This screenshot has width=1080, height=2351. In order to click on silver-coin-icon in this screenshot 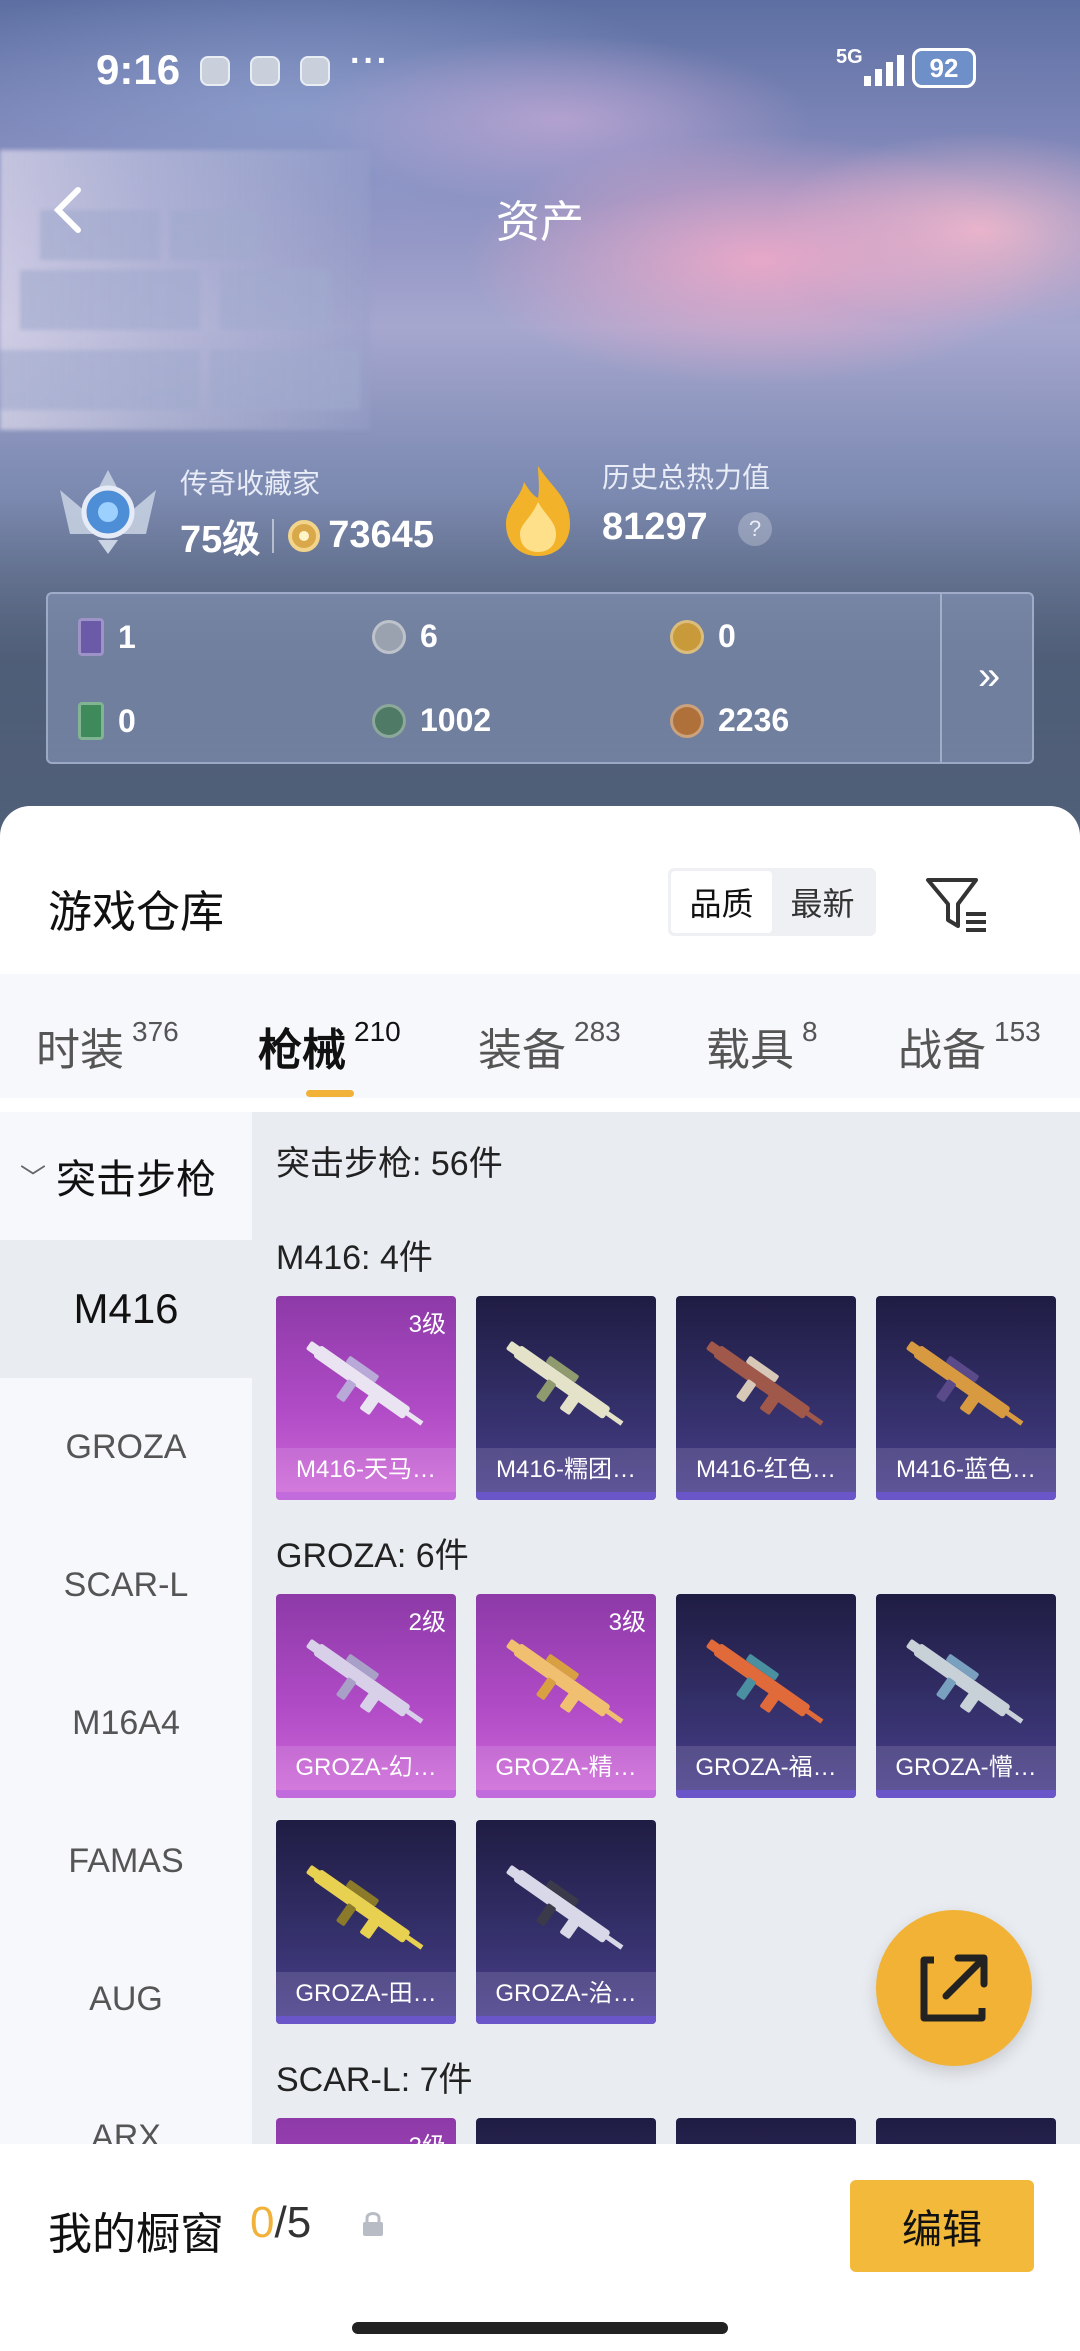, I will do `click(389, 636)`.